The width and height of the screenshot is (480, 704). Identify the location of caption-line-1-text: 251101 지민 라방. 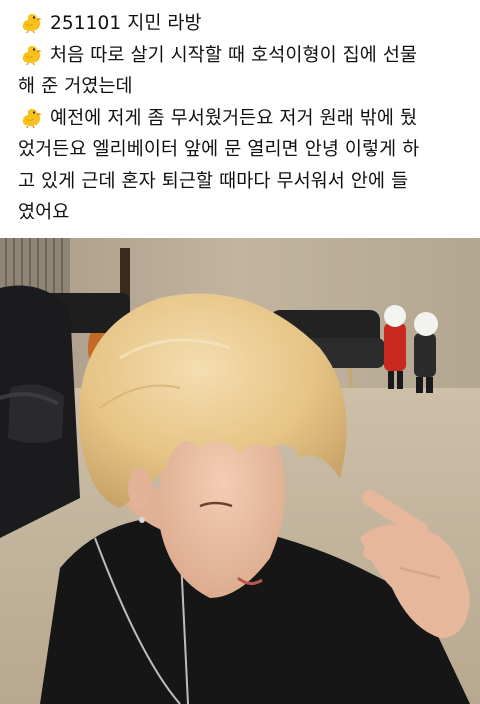
(126, 23).